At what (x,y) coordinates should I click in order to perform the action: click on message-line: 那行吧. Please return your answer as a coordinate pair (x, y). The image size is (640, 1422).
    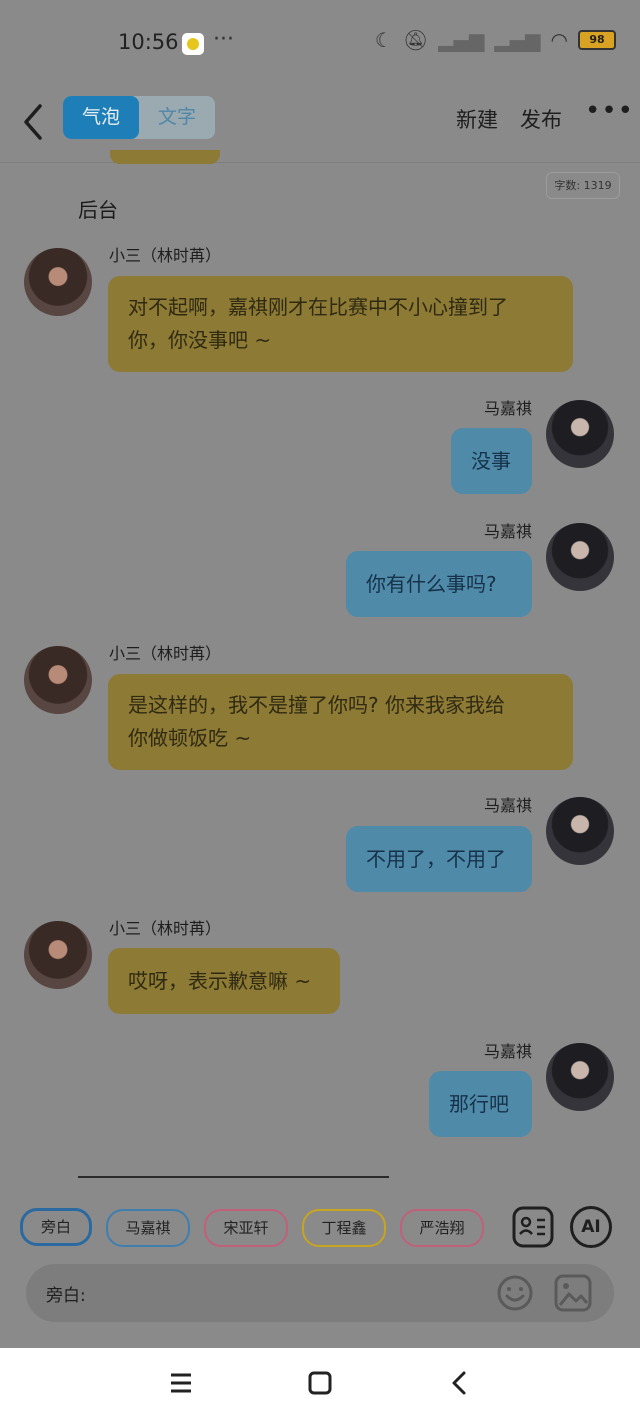
    Looking at the image, I should click on (479, 1104).